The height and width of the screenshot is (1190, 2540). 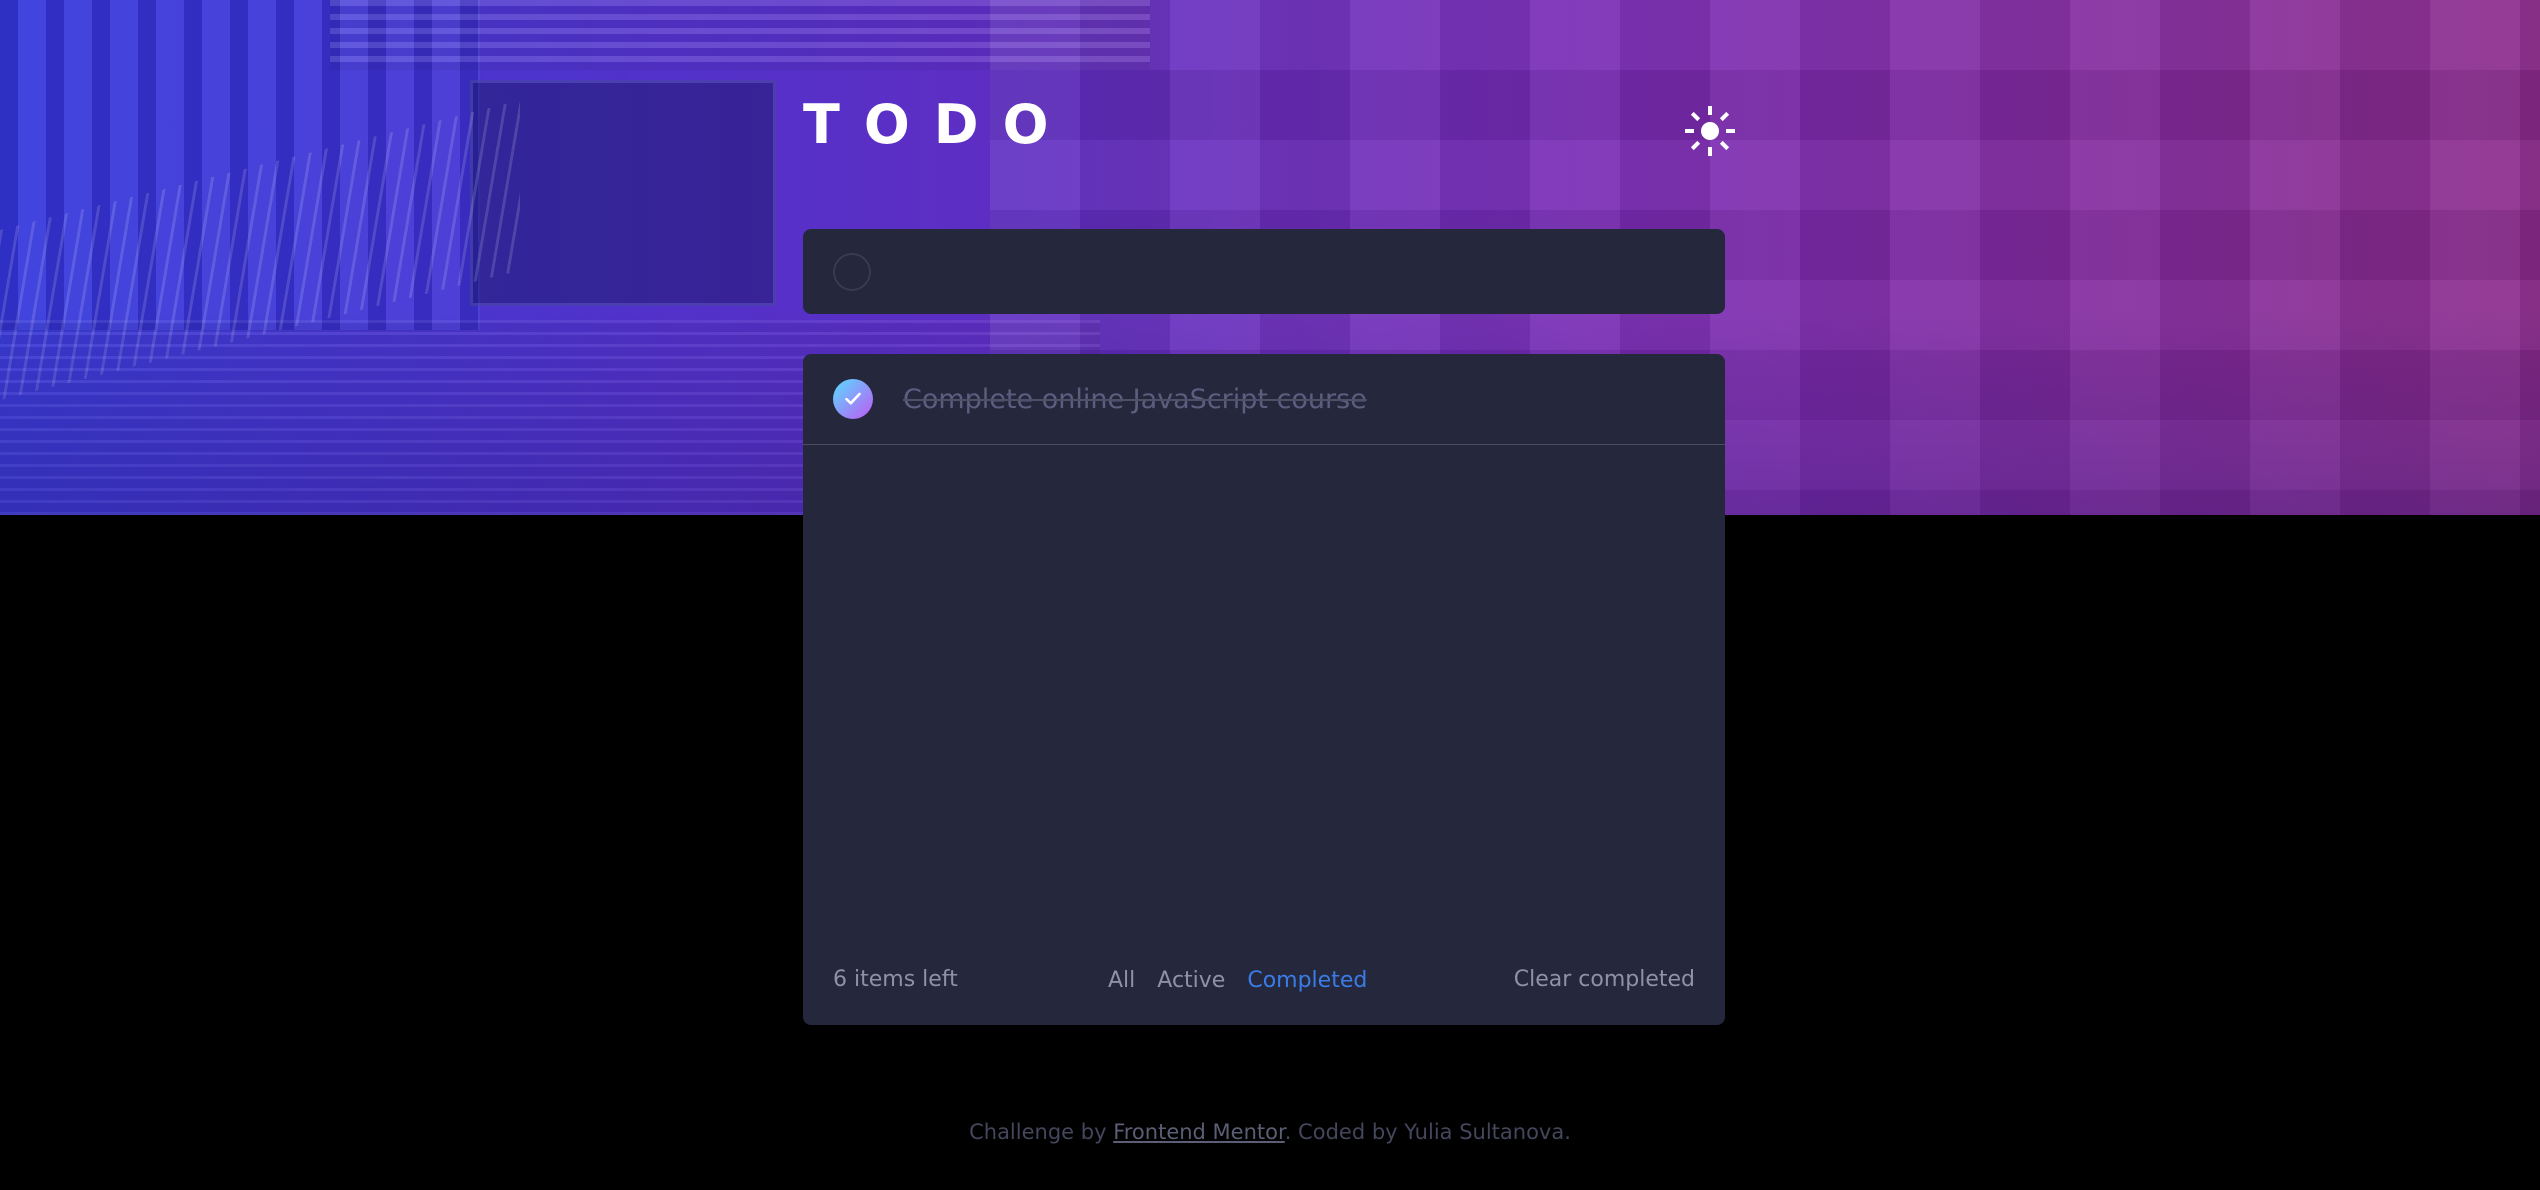 I want to click on new-todo-input, so click(x=1298, y=271).